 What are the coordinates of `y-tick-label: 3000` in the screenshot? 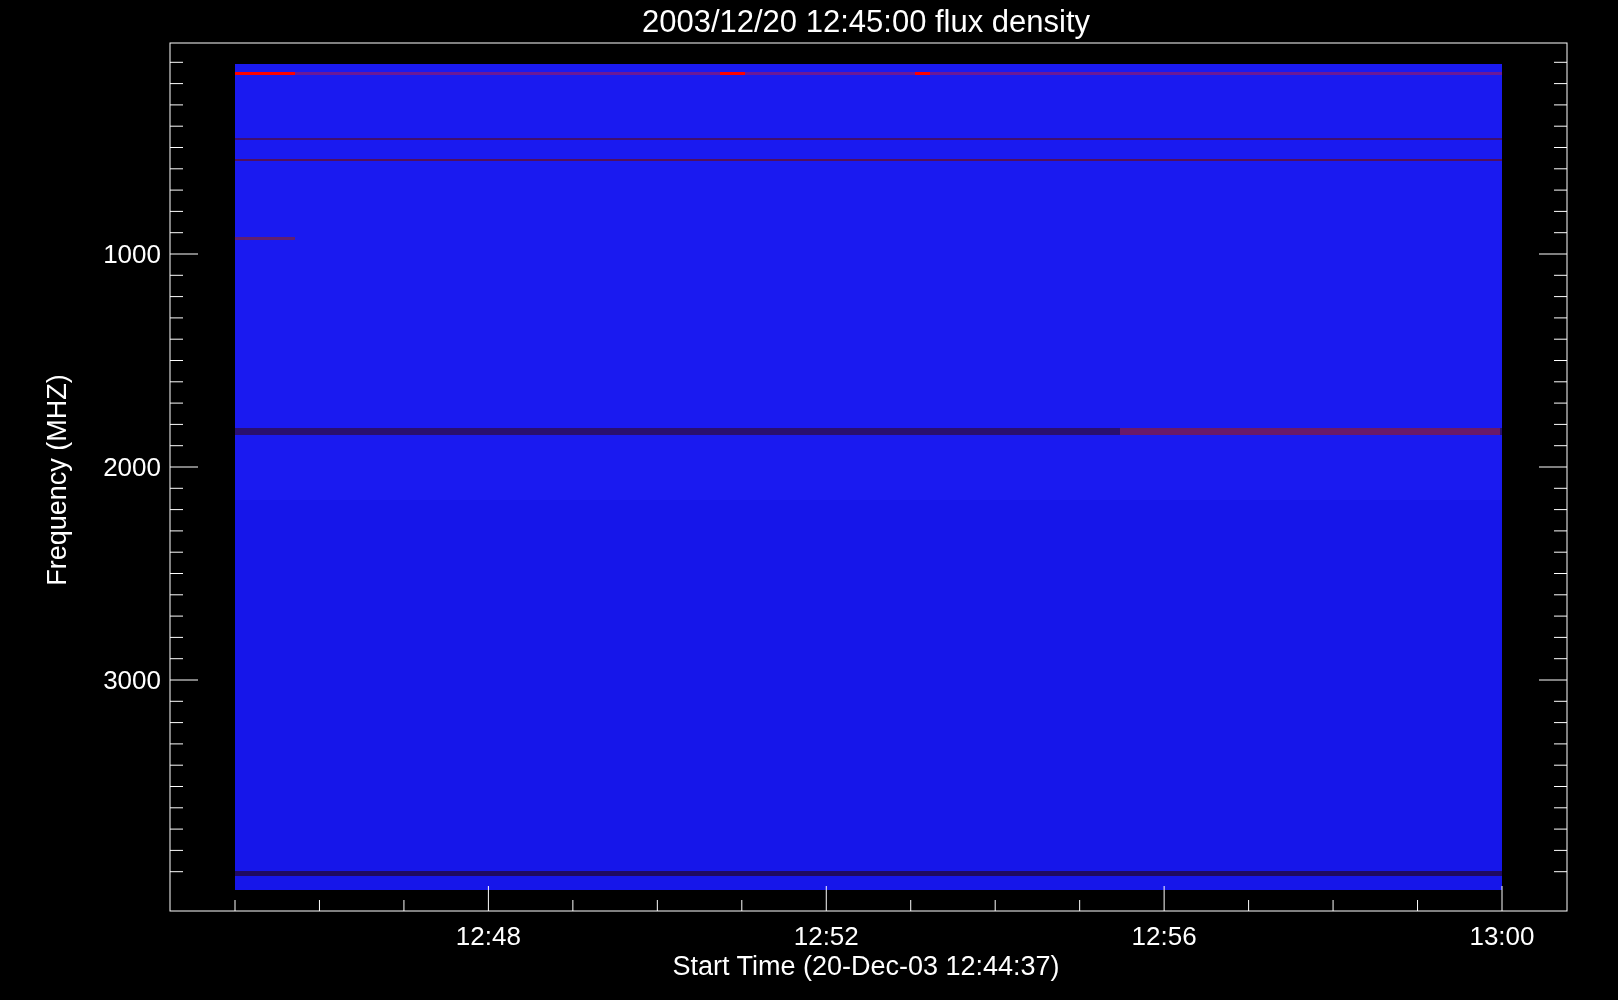 It's located at (132, 680).